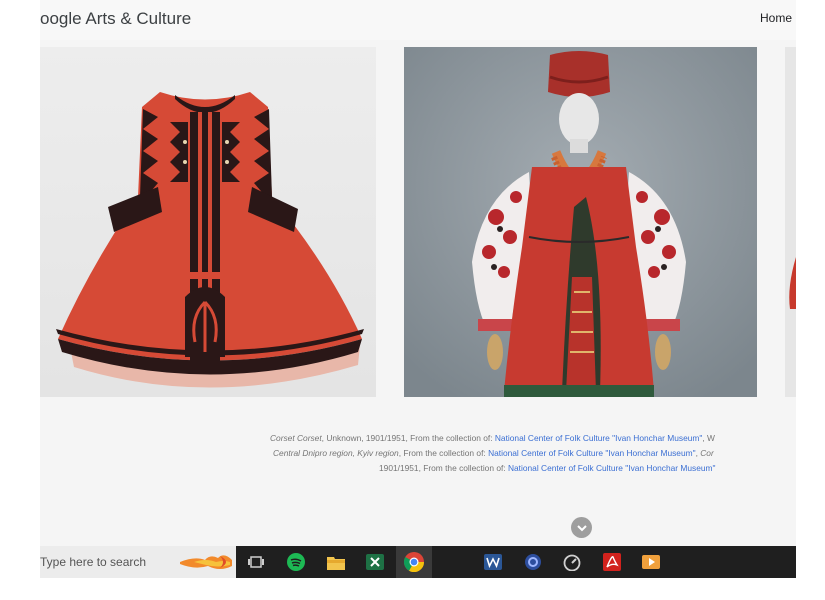 Image resolution: width=825 pixels, height=600 pixels. What do you see at coordinates (776, 18) in the screenshot?
I see `nav-home-link: Home` at bounding box center [776, 18].